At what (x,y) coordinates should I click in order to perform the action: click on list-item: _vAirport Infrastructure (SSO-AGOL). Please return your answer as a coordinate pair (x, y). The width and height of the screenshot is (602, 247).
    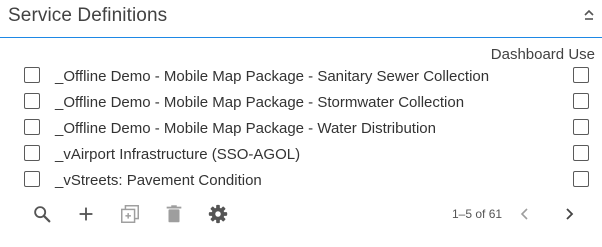
    Looking at the image, I should click on (301, 155).